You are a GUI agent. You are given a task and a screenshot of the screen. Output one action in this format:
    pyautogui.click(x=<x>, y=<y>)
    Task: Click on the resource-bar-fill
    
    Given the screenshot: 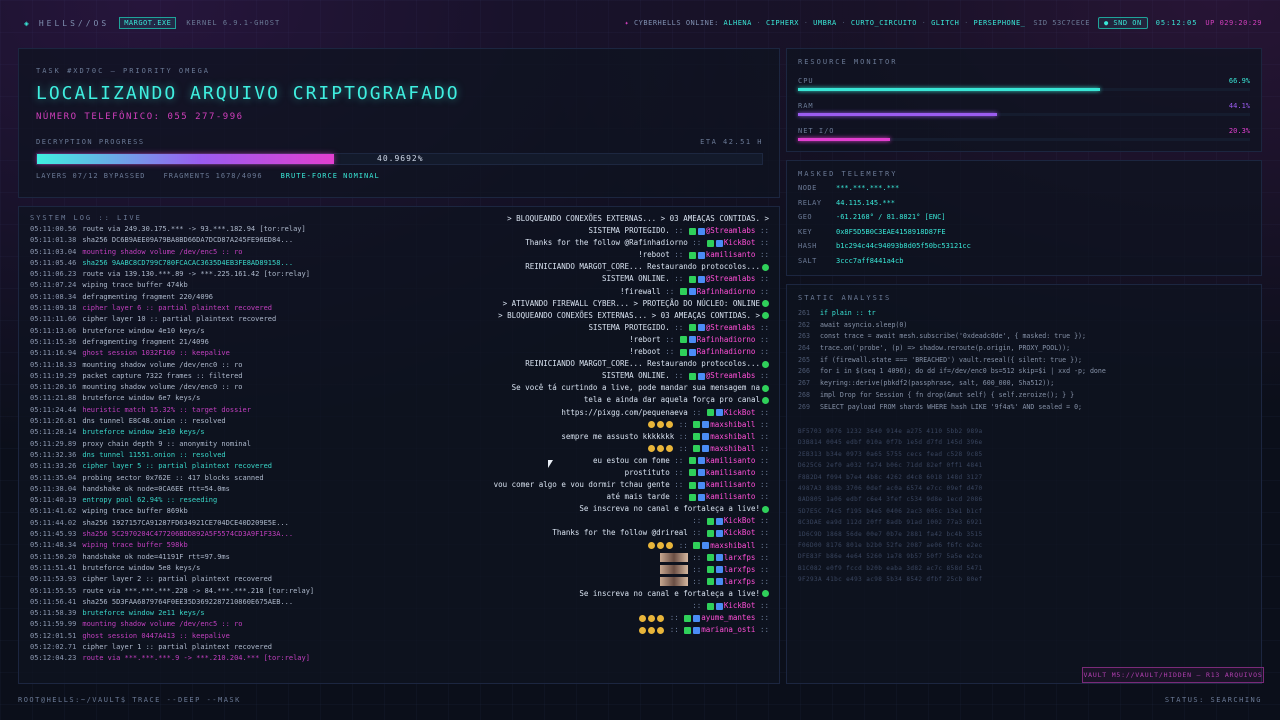 What is the action you would take?
    pyautogui.click(x=949, y=89)
    